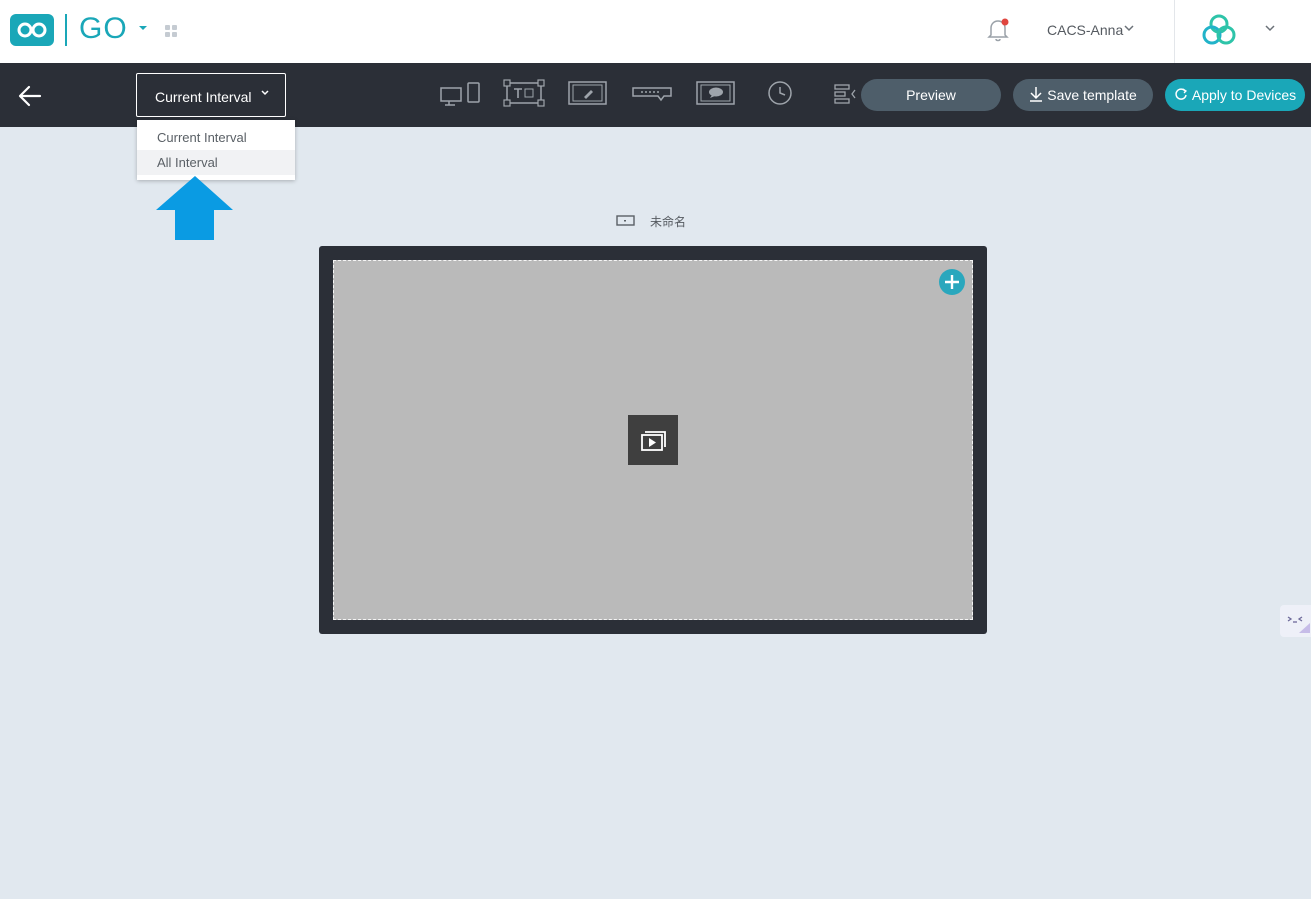 Image resolution: width=1311 pixels, height=899 pixels. I want to click on infinity-icon, so click(32, 30).